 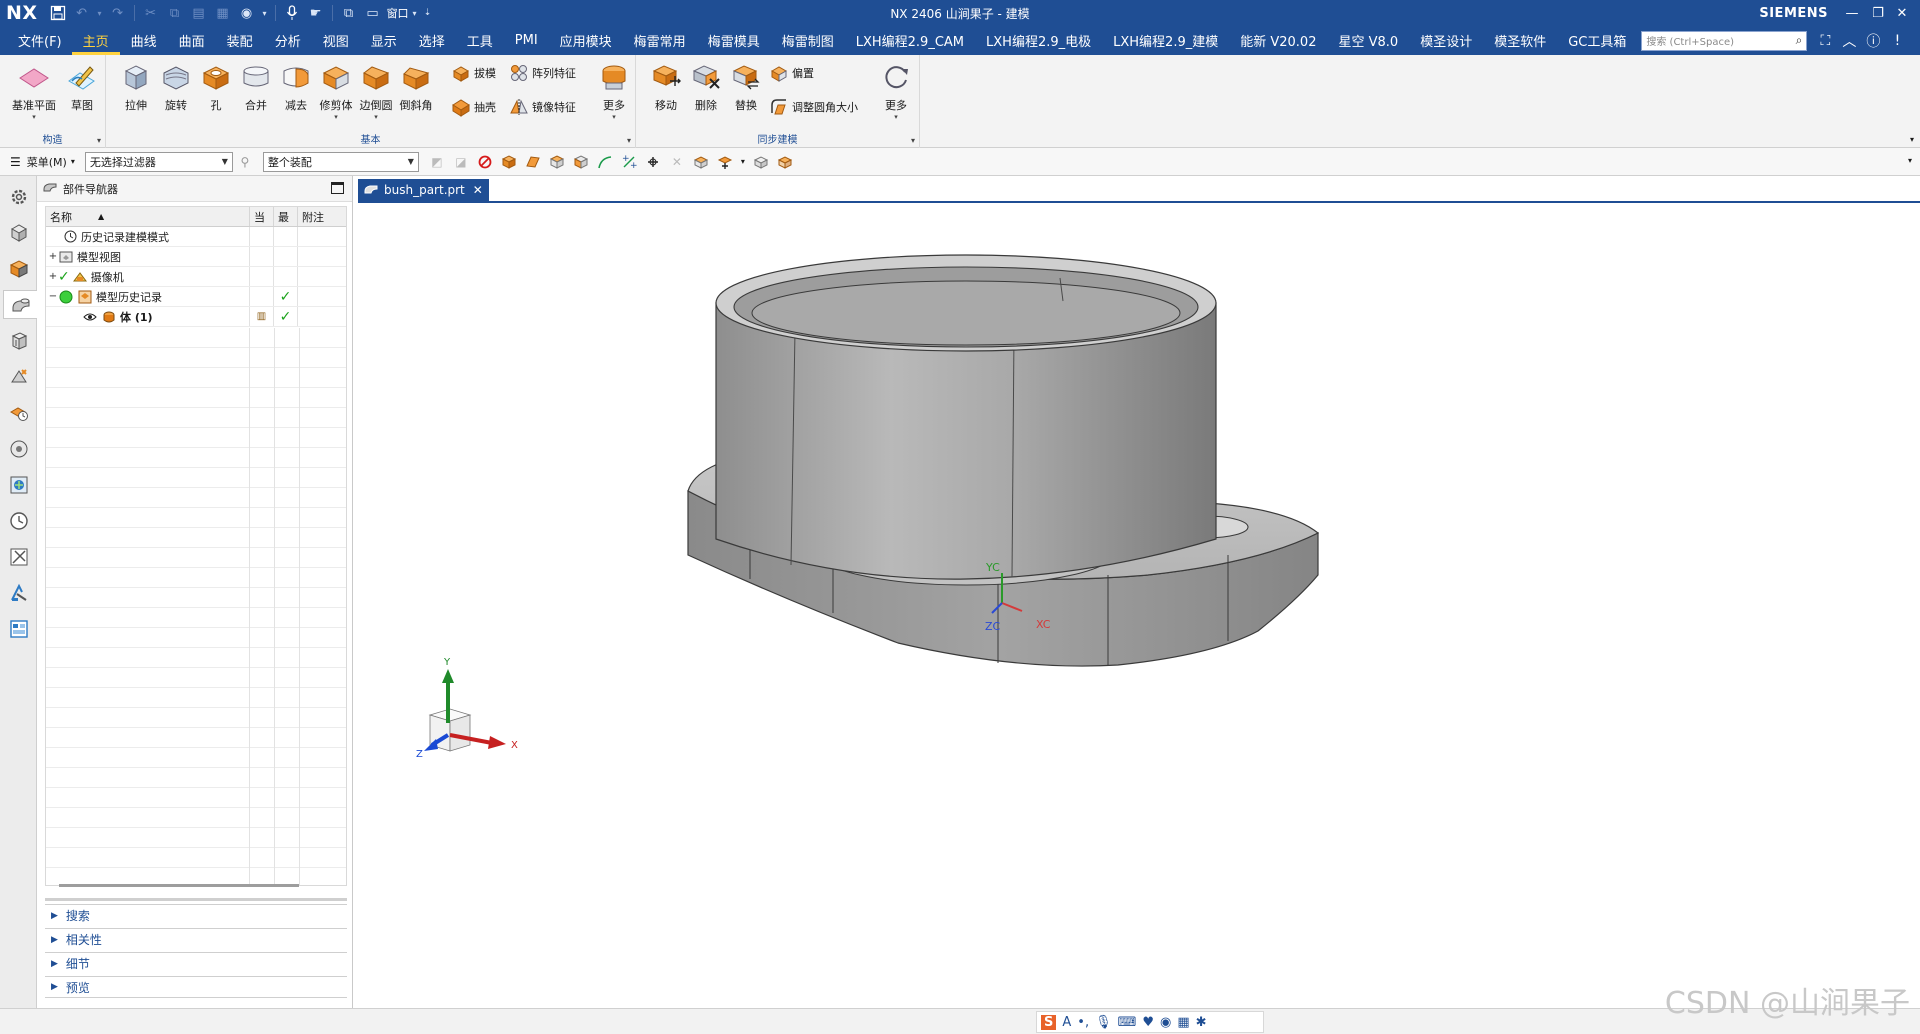 What do you see at coordinates (1902, 13) in the screenshot?
I see `close-icon: ✕` at bounding box center [1902, 13].